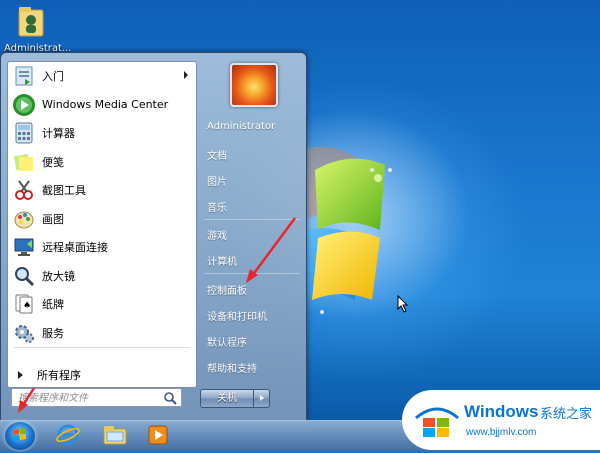  I want to click on watermark-url: www.bjjmlv.com, so click(501, 432).